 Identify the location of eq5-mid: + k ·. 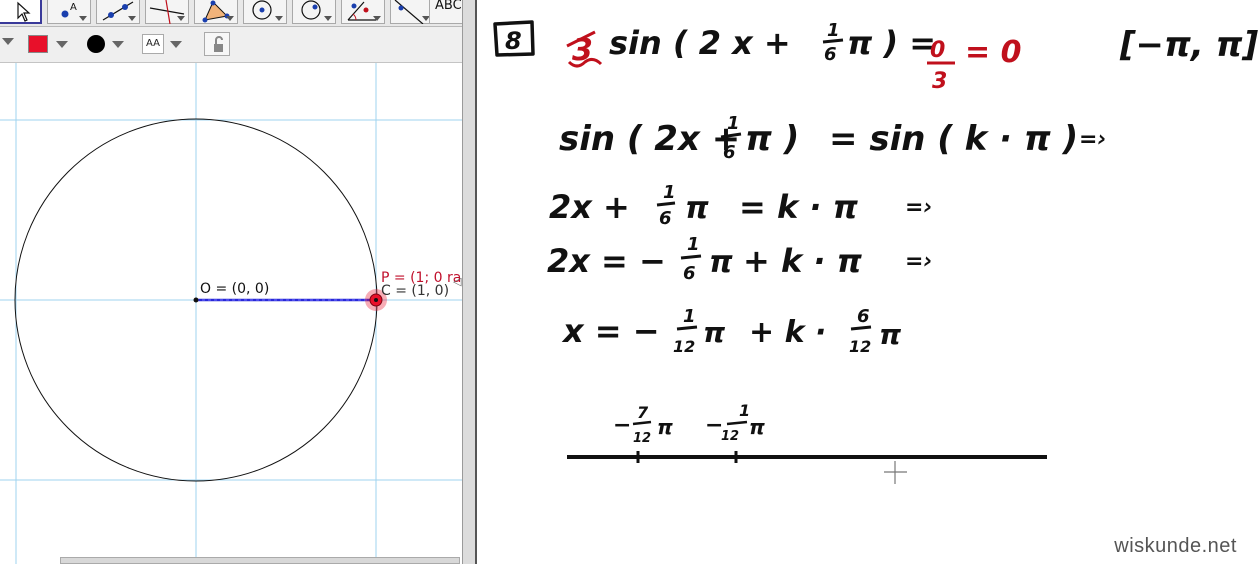
(787, 332).